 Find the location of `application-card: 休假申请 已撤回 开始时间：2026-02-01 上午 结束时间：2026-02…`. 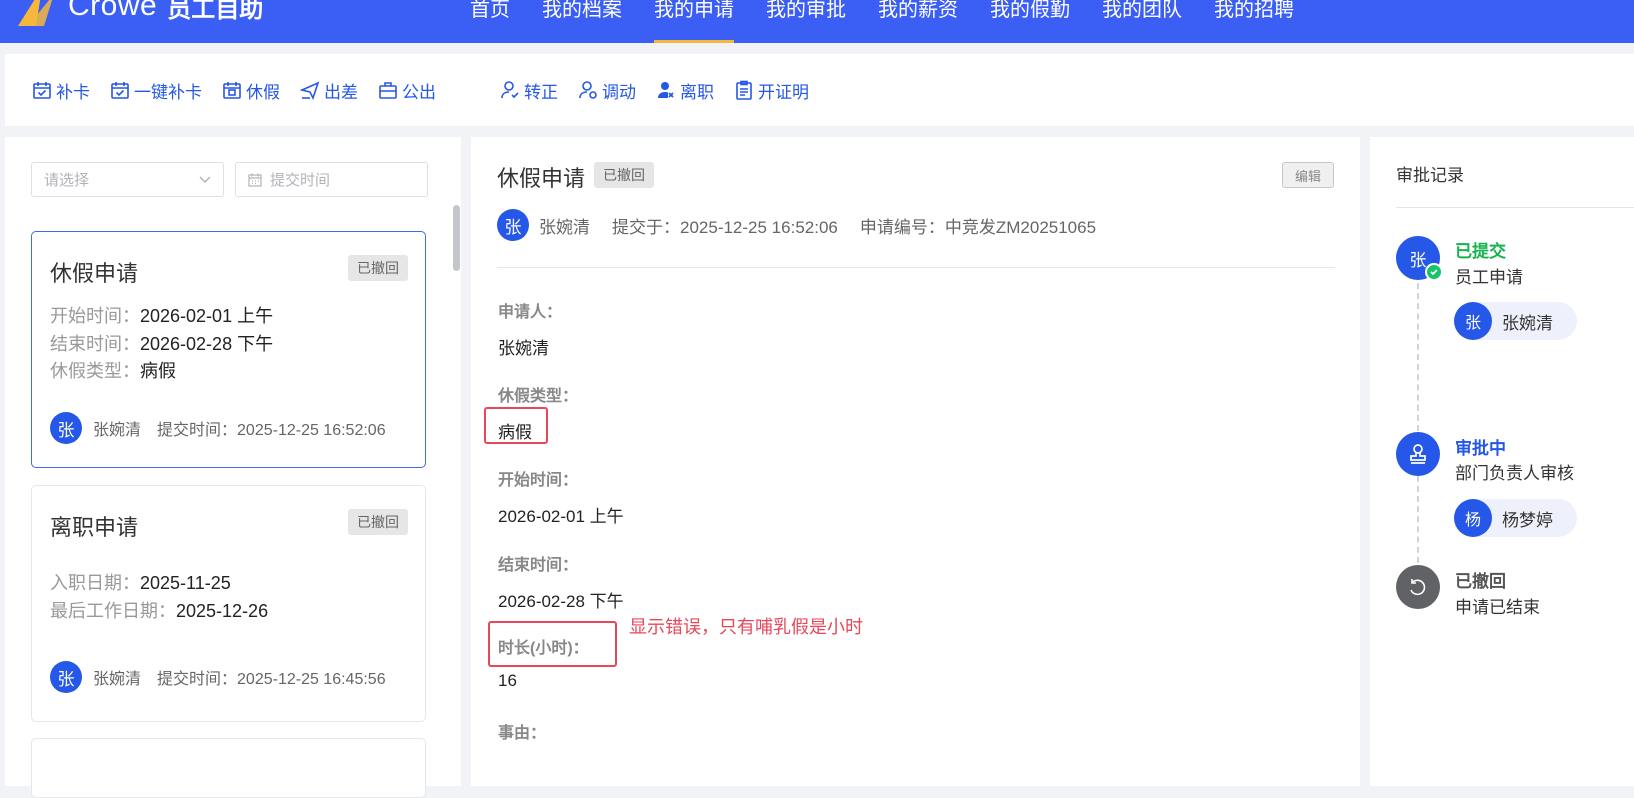

application-card: 休假申请 已撤回 开始时间：2026-02-01 上午 结束时间：2026-02… is located at coordinates (228, 349).